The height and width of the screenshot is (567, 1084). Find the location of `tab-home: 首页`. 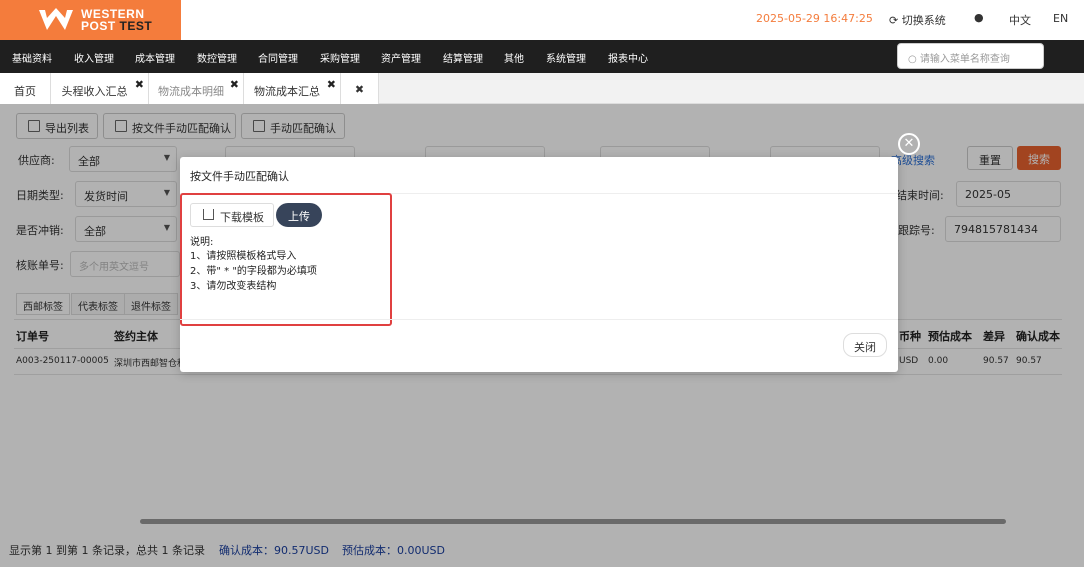

tab-home: 首页 is located at coordinates (25, 88).